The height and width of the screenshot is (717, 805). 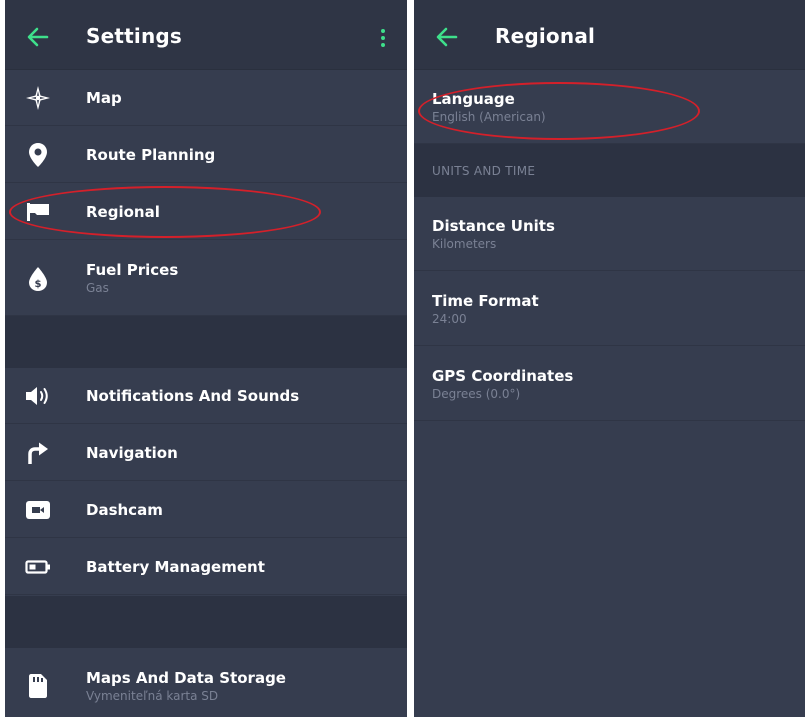 What do you see at coordinates (206, 98) in the screenshot?
I see `settings-item-map: Map` at bounding box center [206, 98].